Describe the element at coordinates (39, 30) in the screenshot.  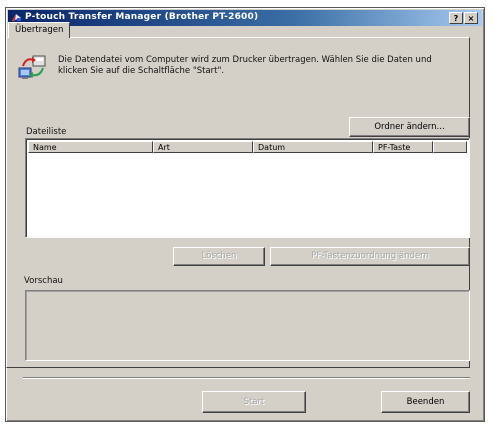
I see `tab-uebertragen: Übertragen` at that location.